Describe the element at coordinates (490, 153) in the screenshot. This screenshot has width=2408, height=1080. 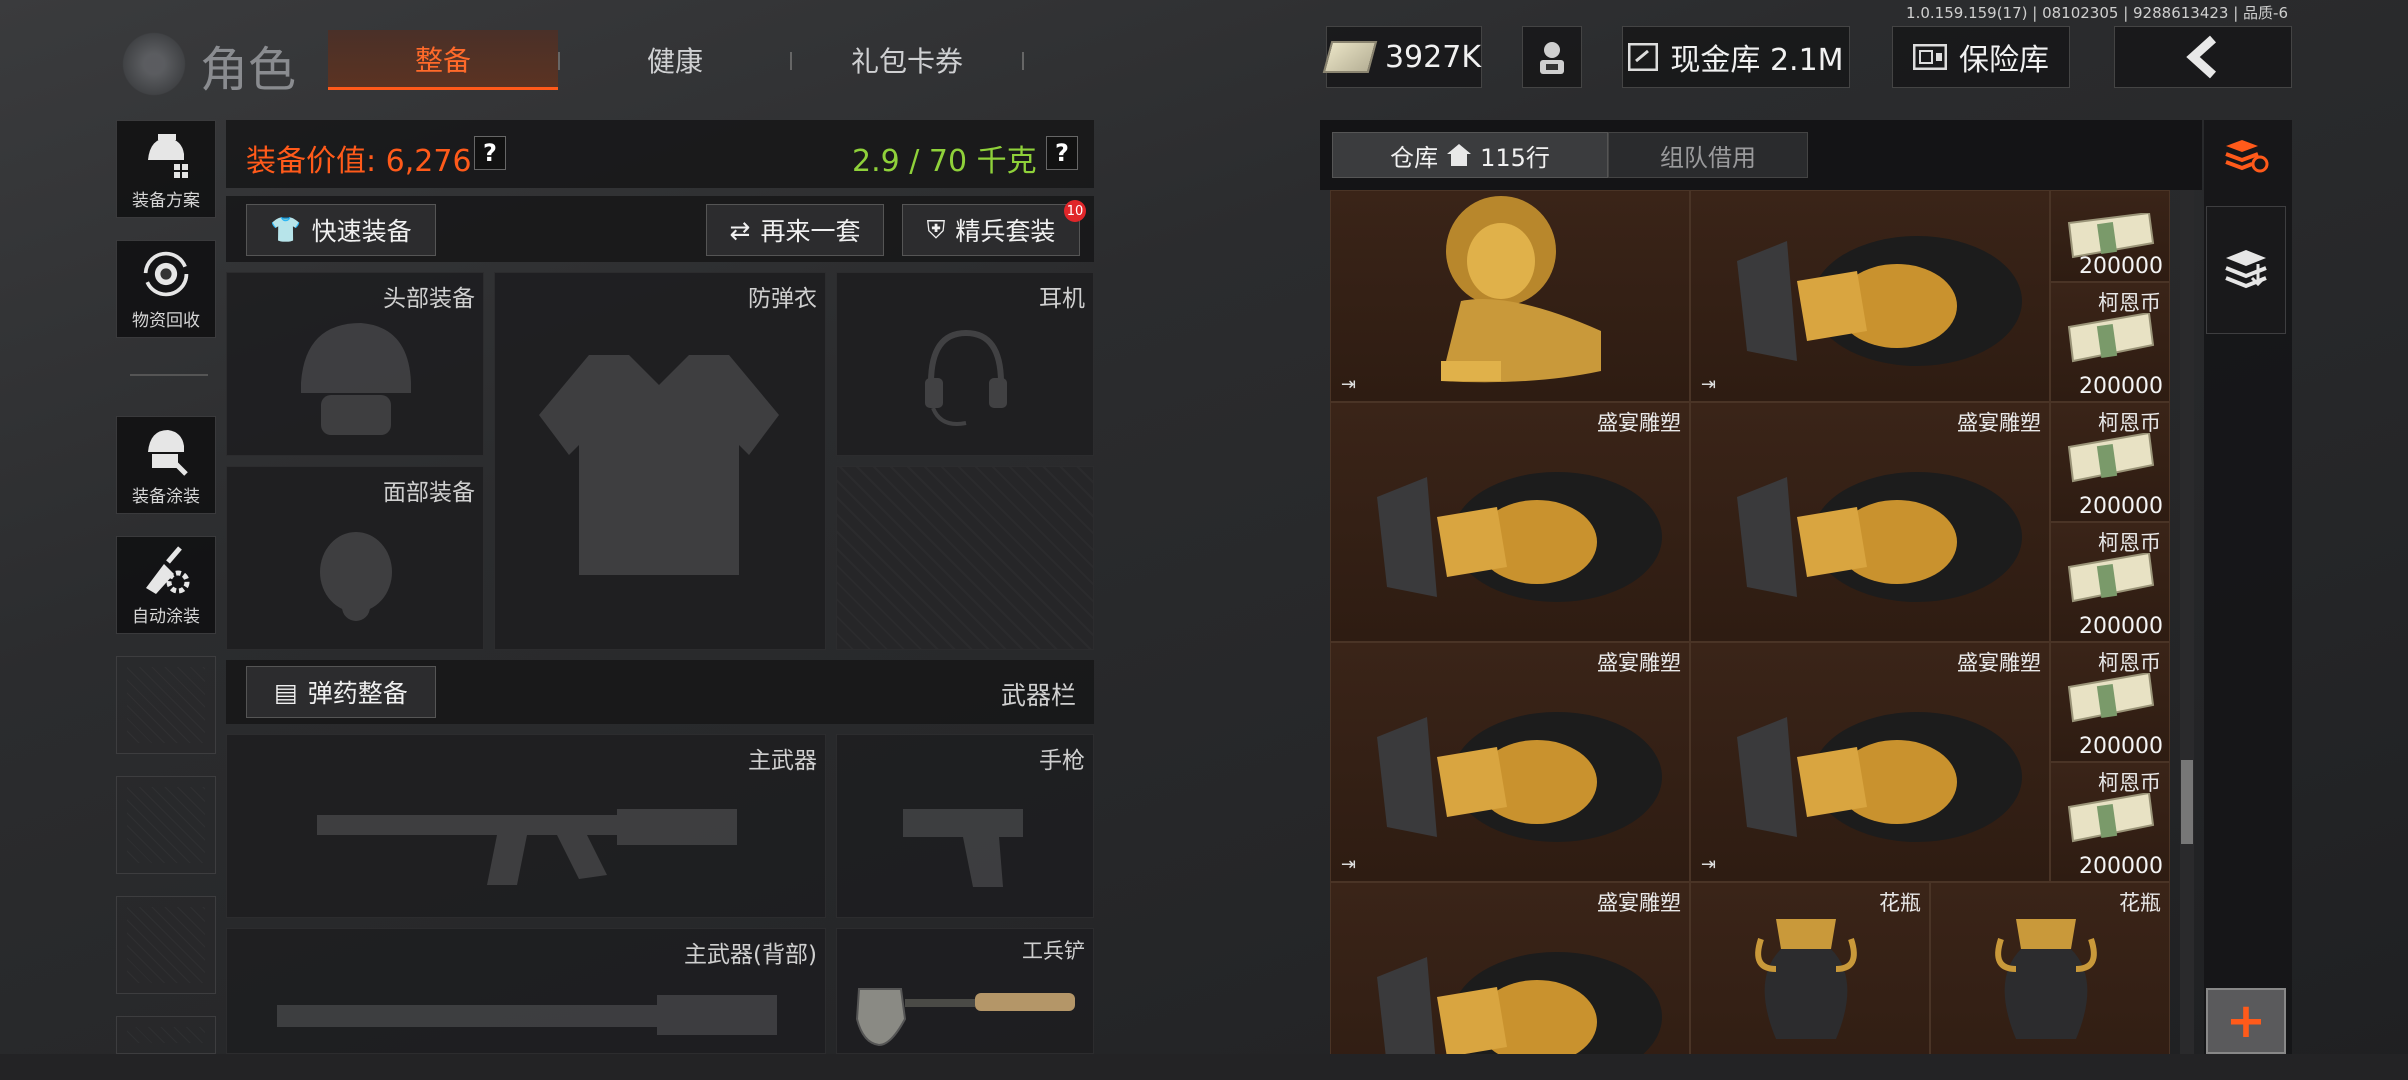
I see `value-help-button: ?` at that location.